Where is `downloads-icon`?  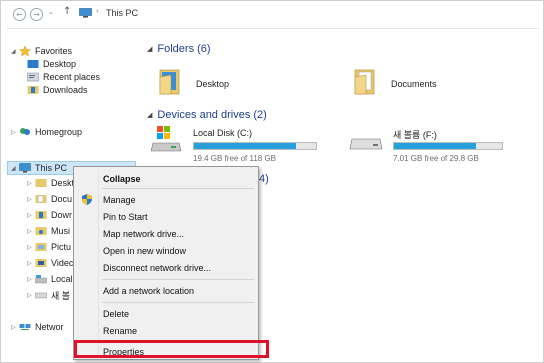 downloads-icon is located at coordinates (33, 90).